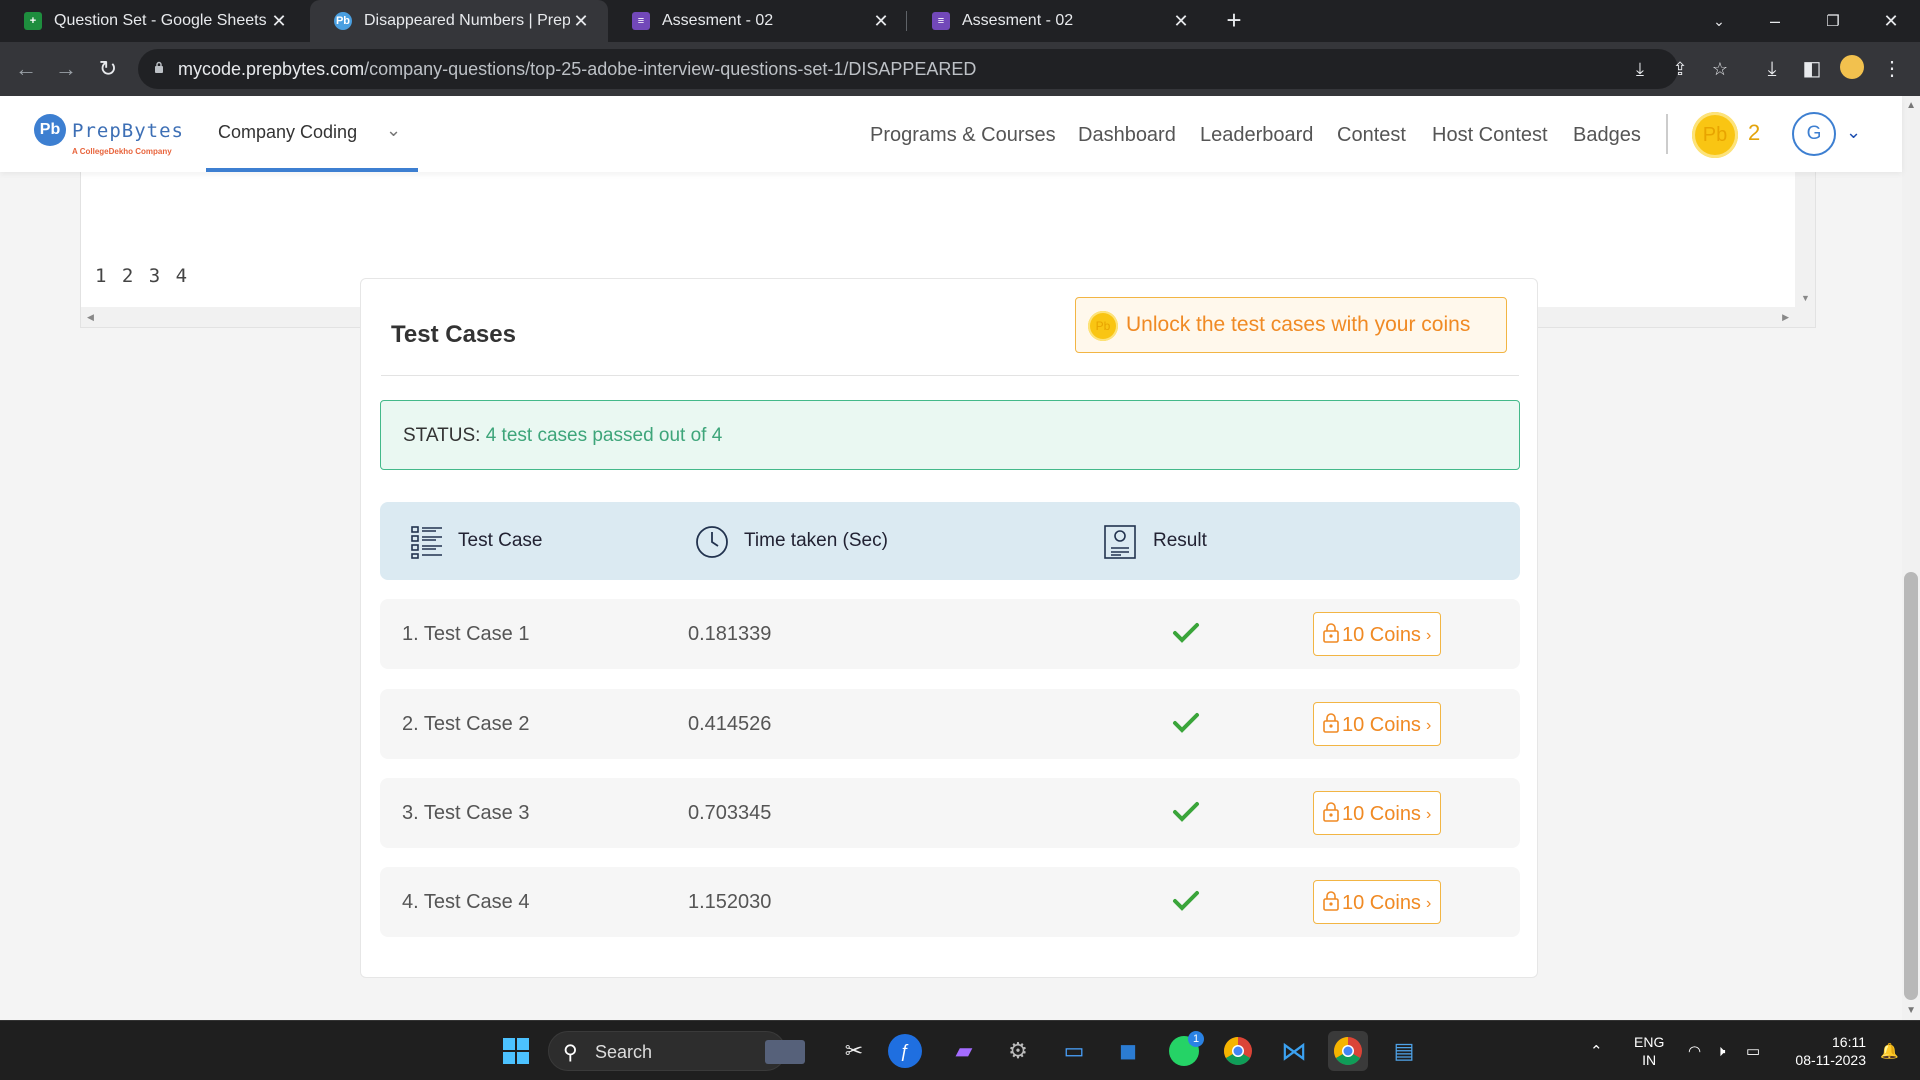  I want to click on more-menu-icon: ⋮, so click(1892, 69).